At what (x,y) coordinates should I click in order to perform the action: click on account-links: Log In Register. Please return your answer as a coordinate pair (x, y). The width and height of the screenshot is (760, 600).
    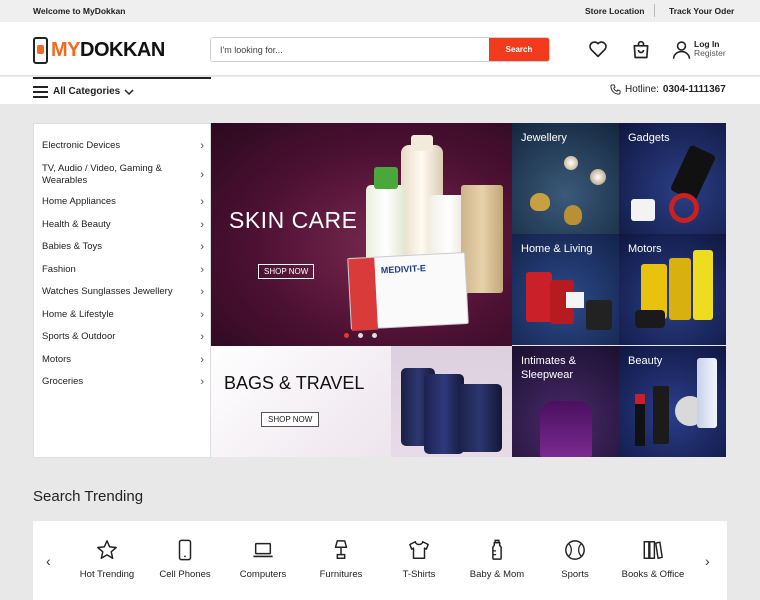
    Looking at the image, I should click on (710, 49).